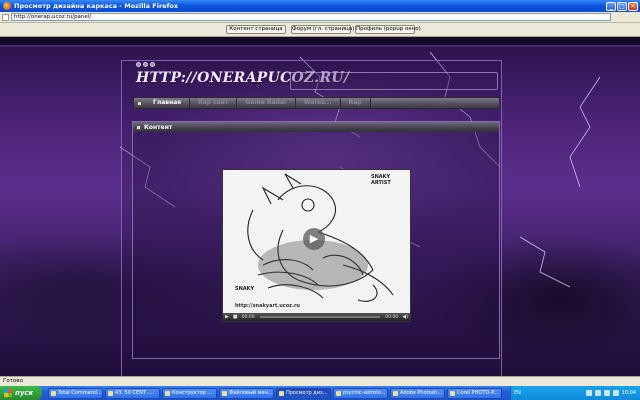 The image size is (640, 400). Describe the element at coordinates (8, 393) in the screenshot. I see `windows-flag-icon` at that location.